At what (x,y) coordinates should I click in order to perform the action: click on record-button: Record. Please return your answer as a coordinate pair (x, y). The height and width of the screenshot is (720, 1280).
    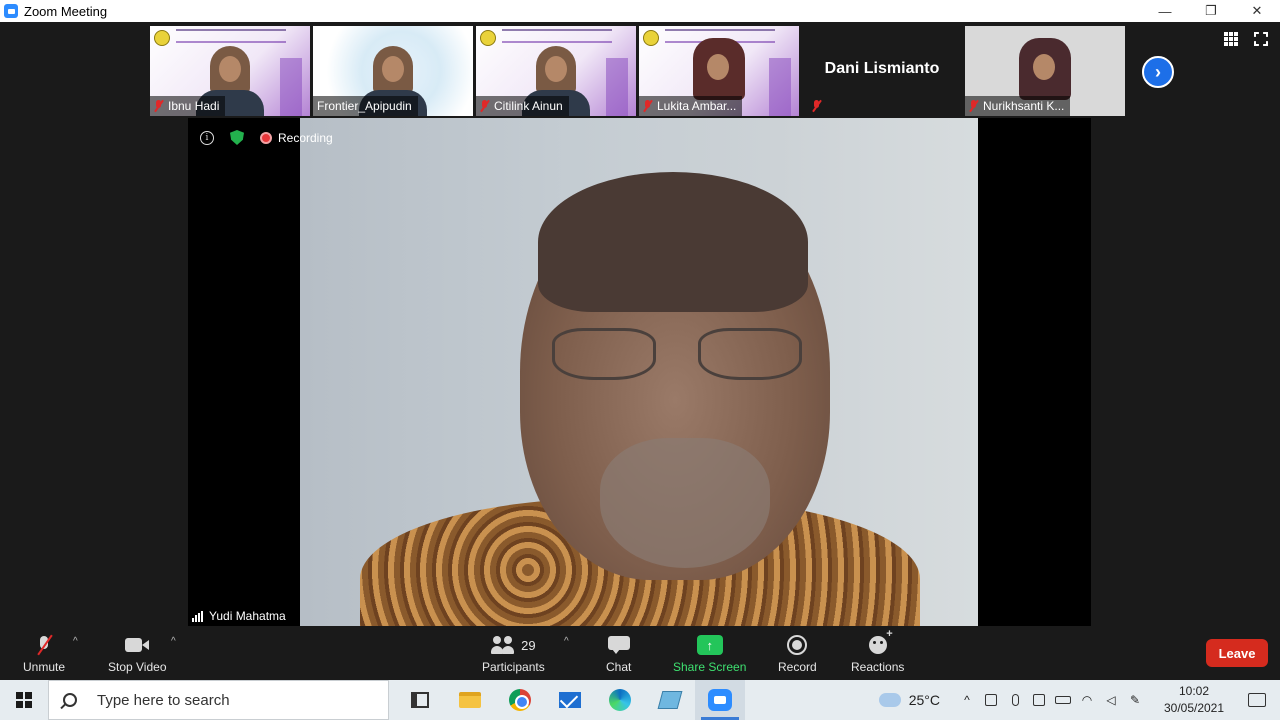
    Looking at the image, I should click on (797, 653).